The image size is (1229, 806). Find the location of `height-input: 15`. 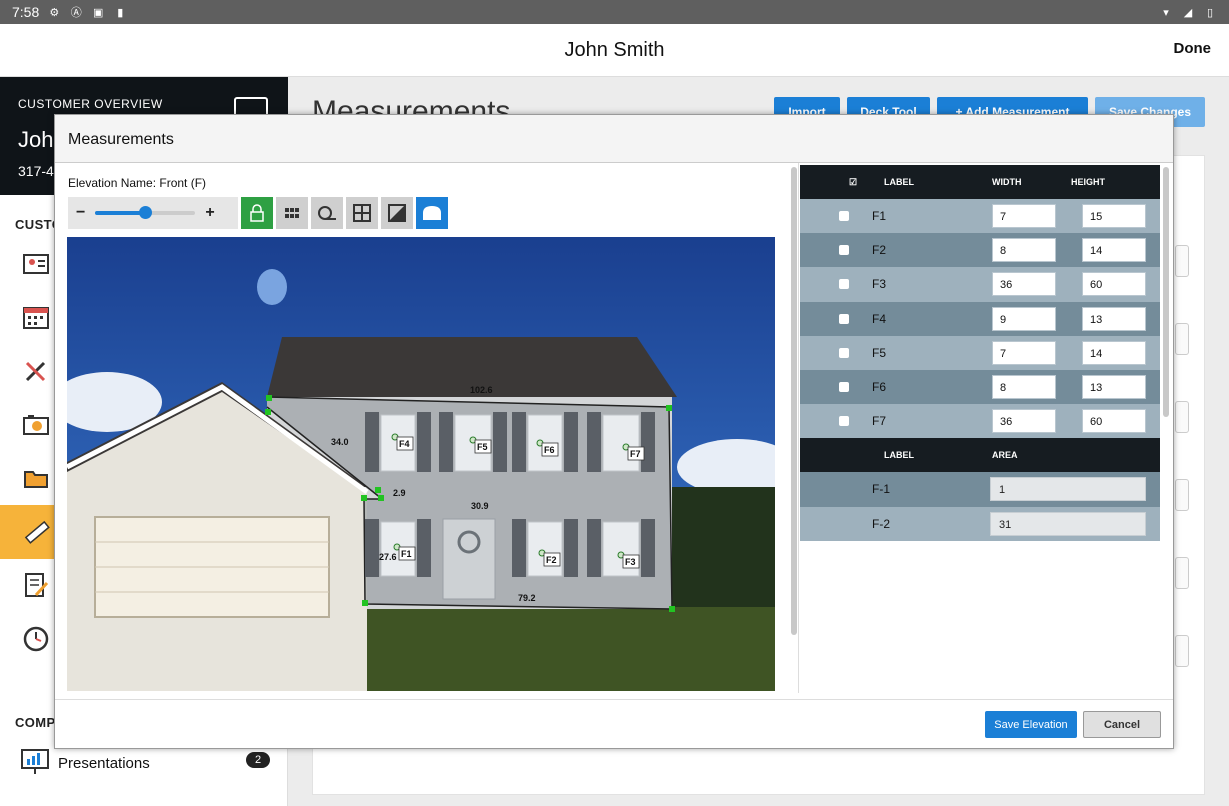

height-input: 15 is located at coordinates (1114, 216).